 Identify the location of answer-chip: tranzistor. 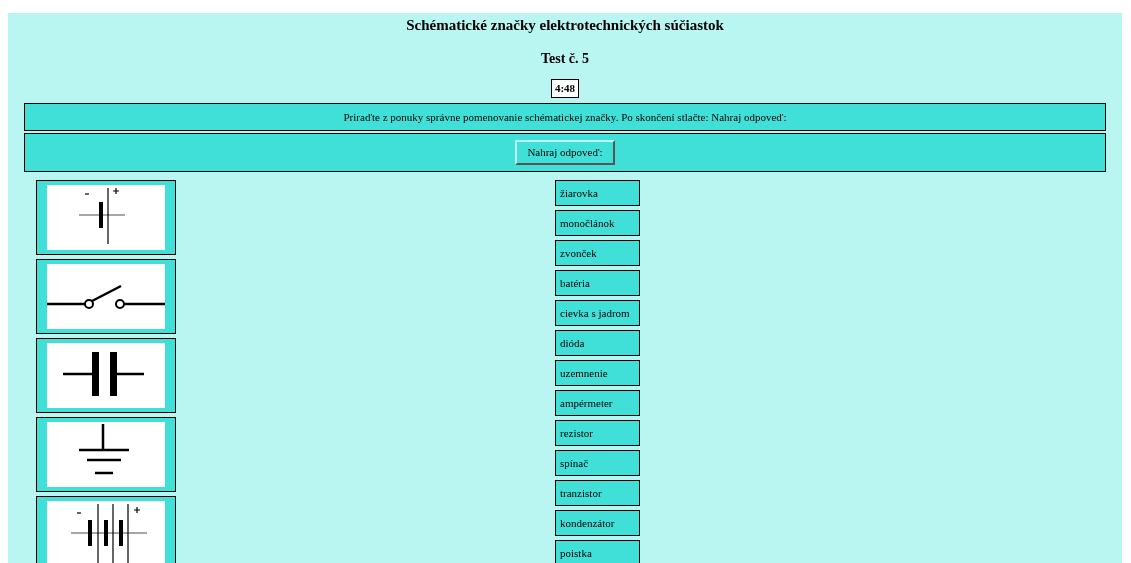
(597, 492).